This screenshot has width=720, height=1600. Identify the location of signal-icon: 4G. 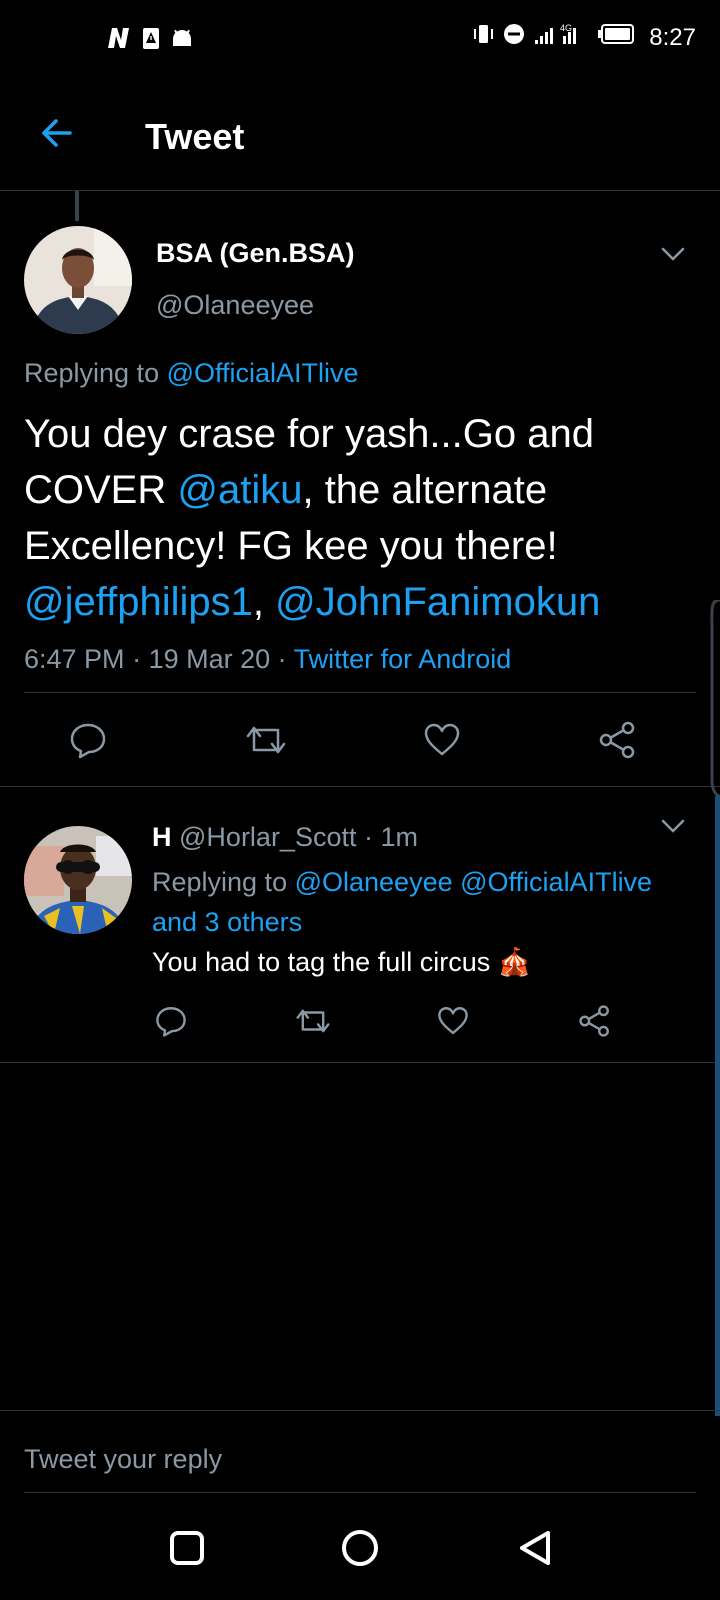
(561, 37).